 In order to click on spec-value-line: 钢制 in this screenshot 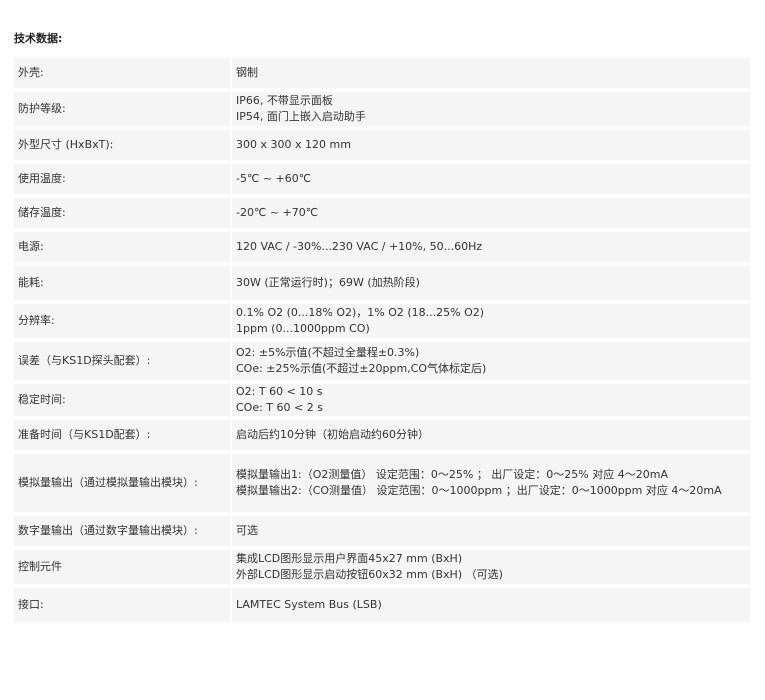, I will do `click(247, 72)`.